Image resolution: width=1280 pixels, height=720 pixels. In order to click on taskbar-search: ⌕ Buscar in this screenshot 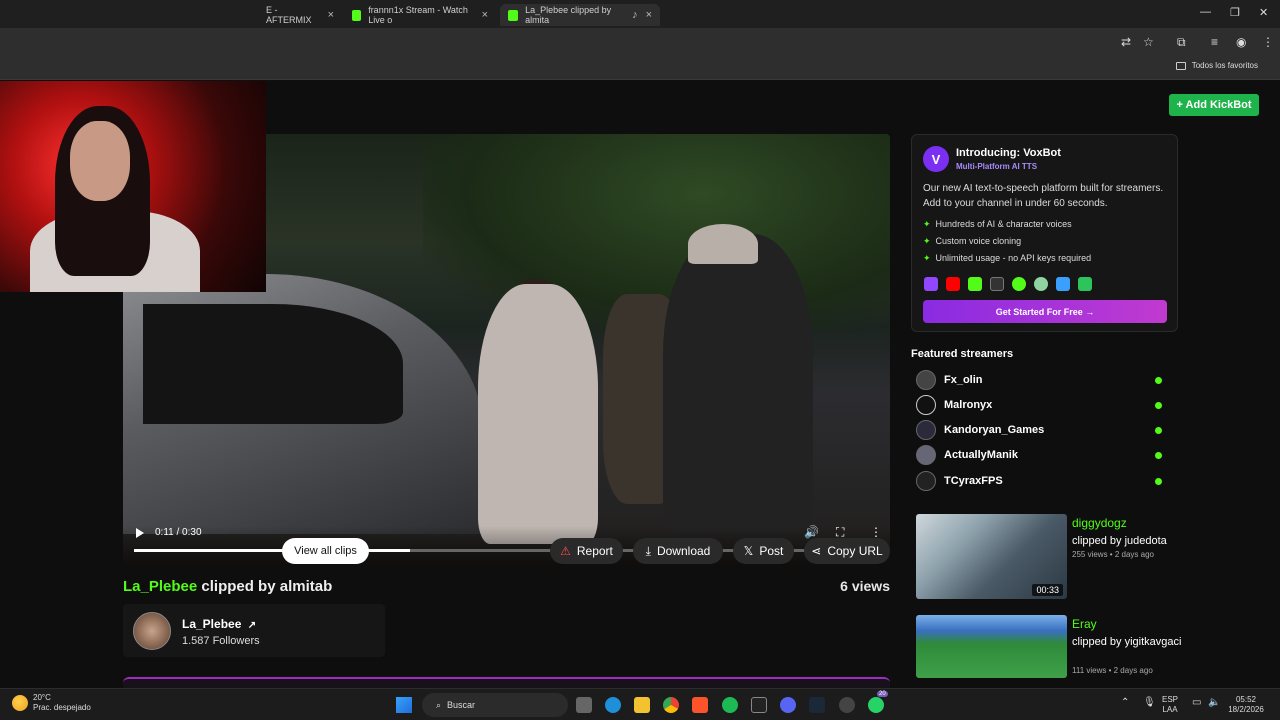, I will do `click(495, 705)`.